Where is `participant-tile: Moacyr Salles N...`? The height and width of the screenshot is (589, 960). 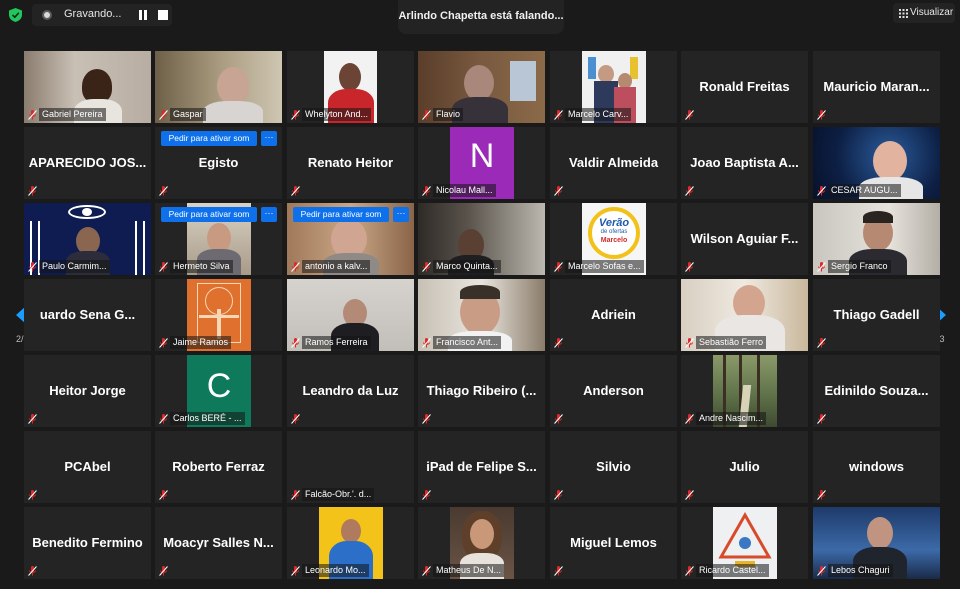
participant-tile: Moacyr Salles N... is located at coordinates (218, 543).